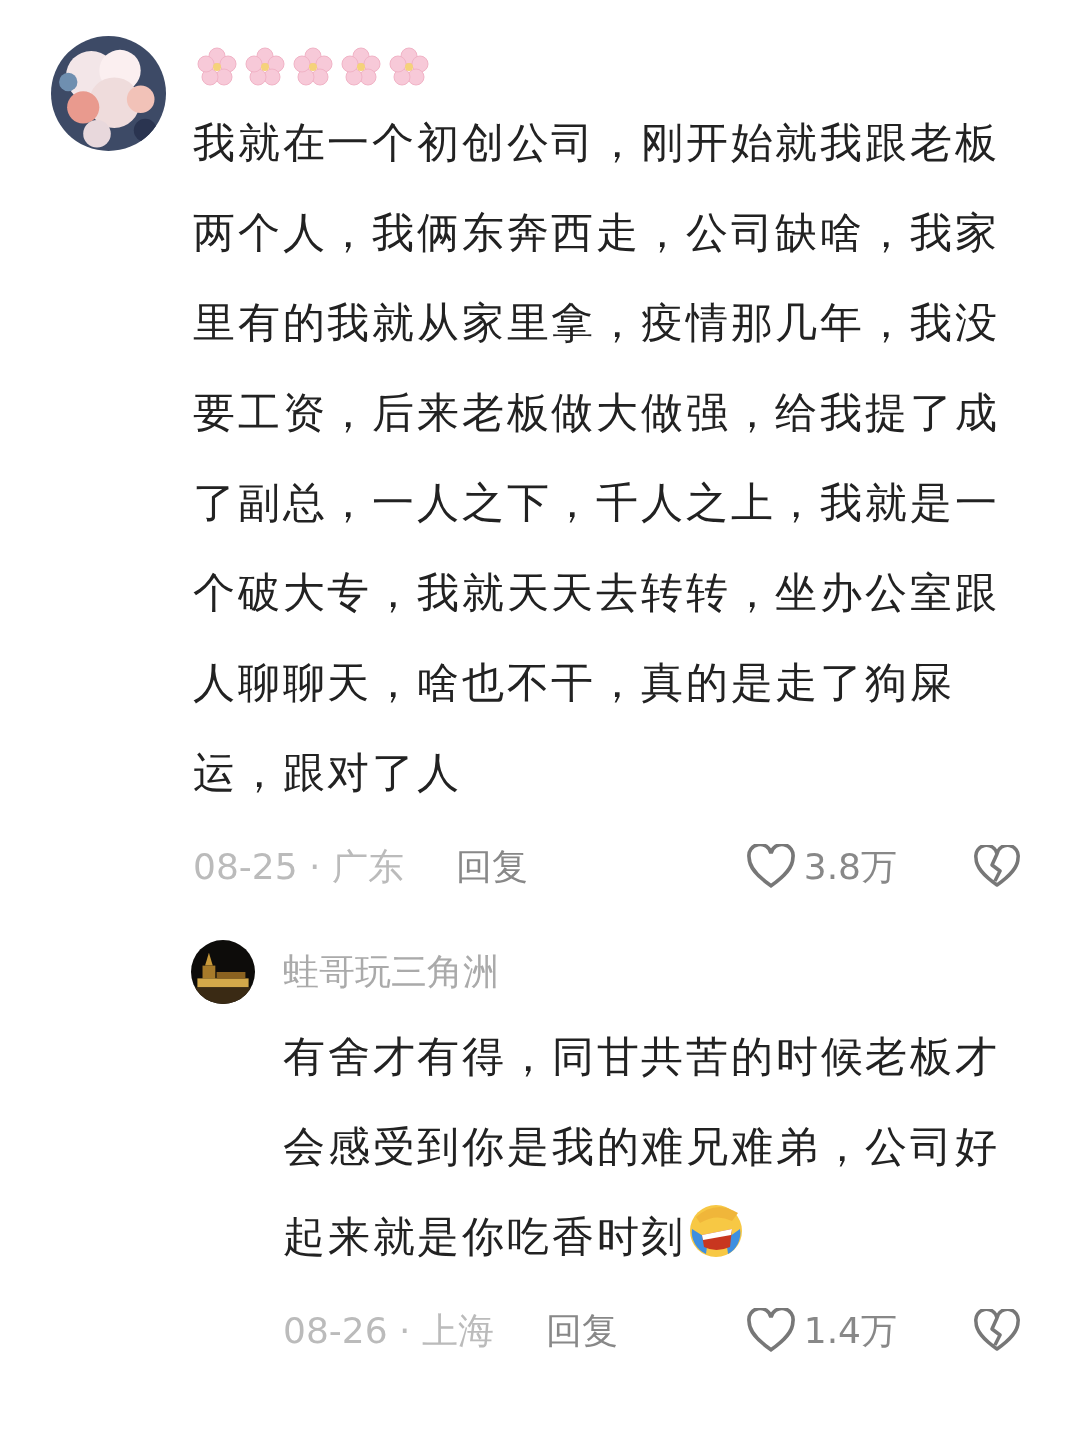  Describe the element at coordinates (388, 1330) in the screenshot. I see `comment-meta: 08-26 · 上海` at that location.